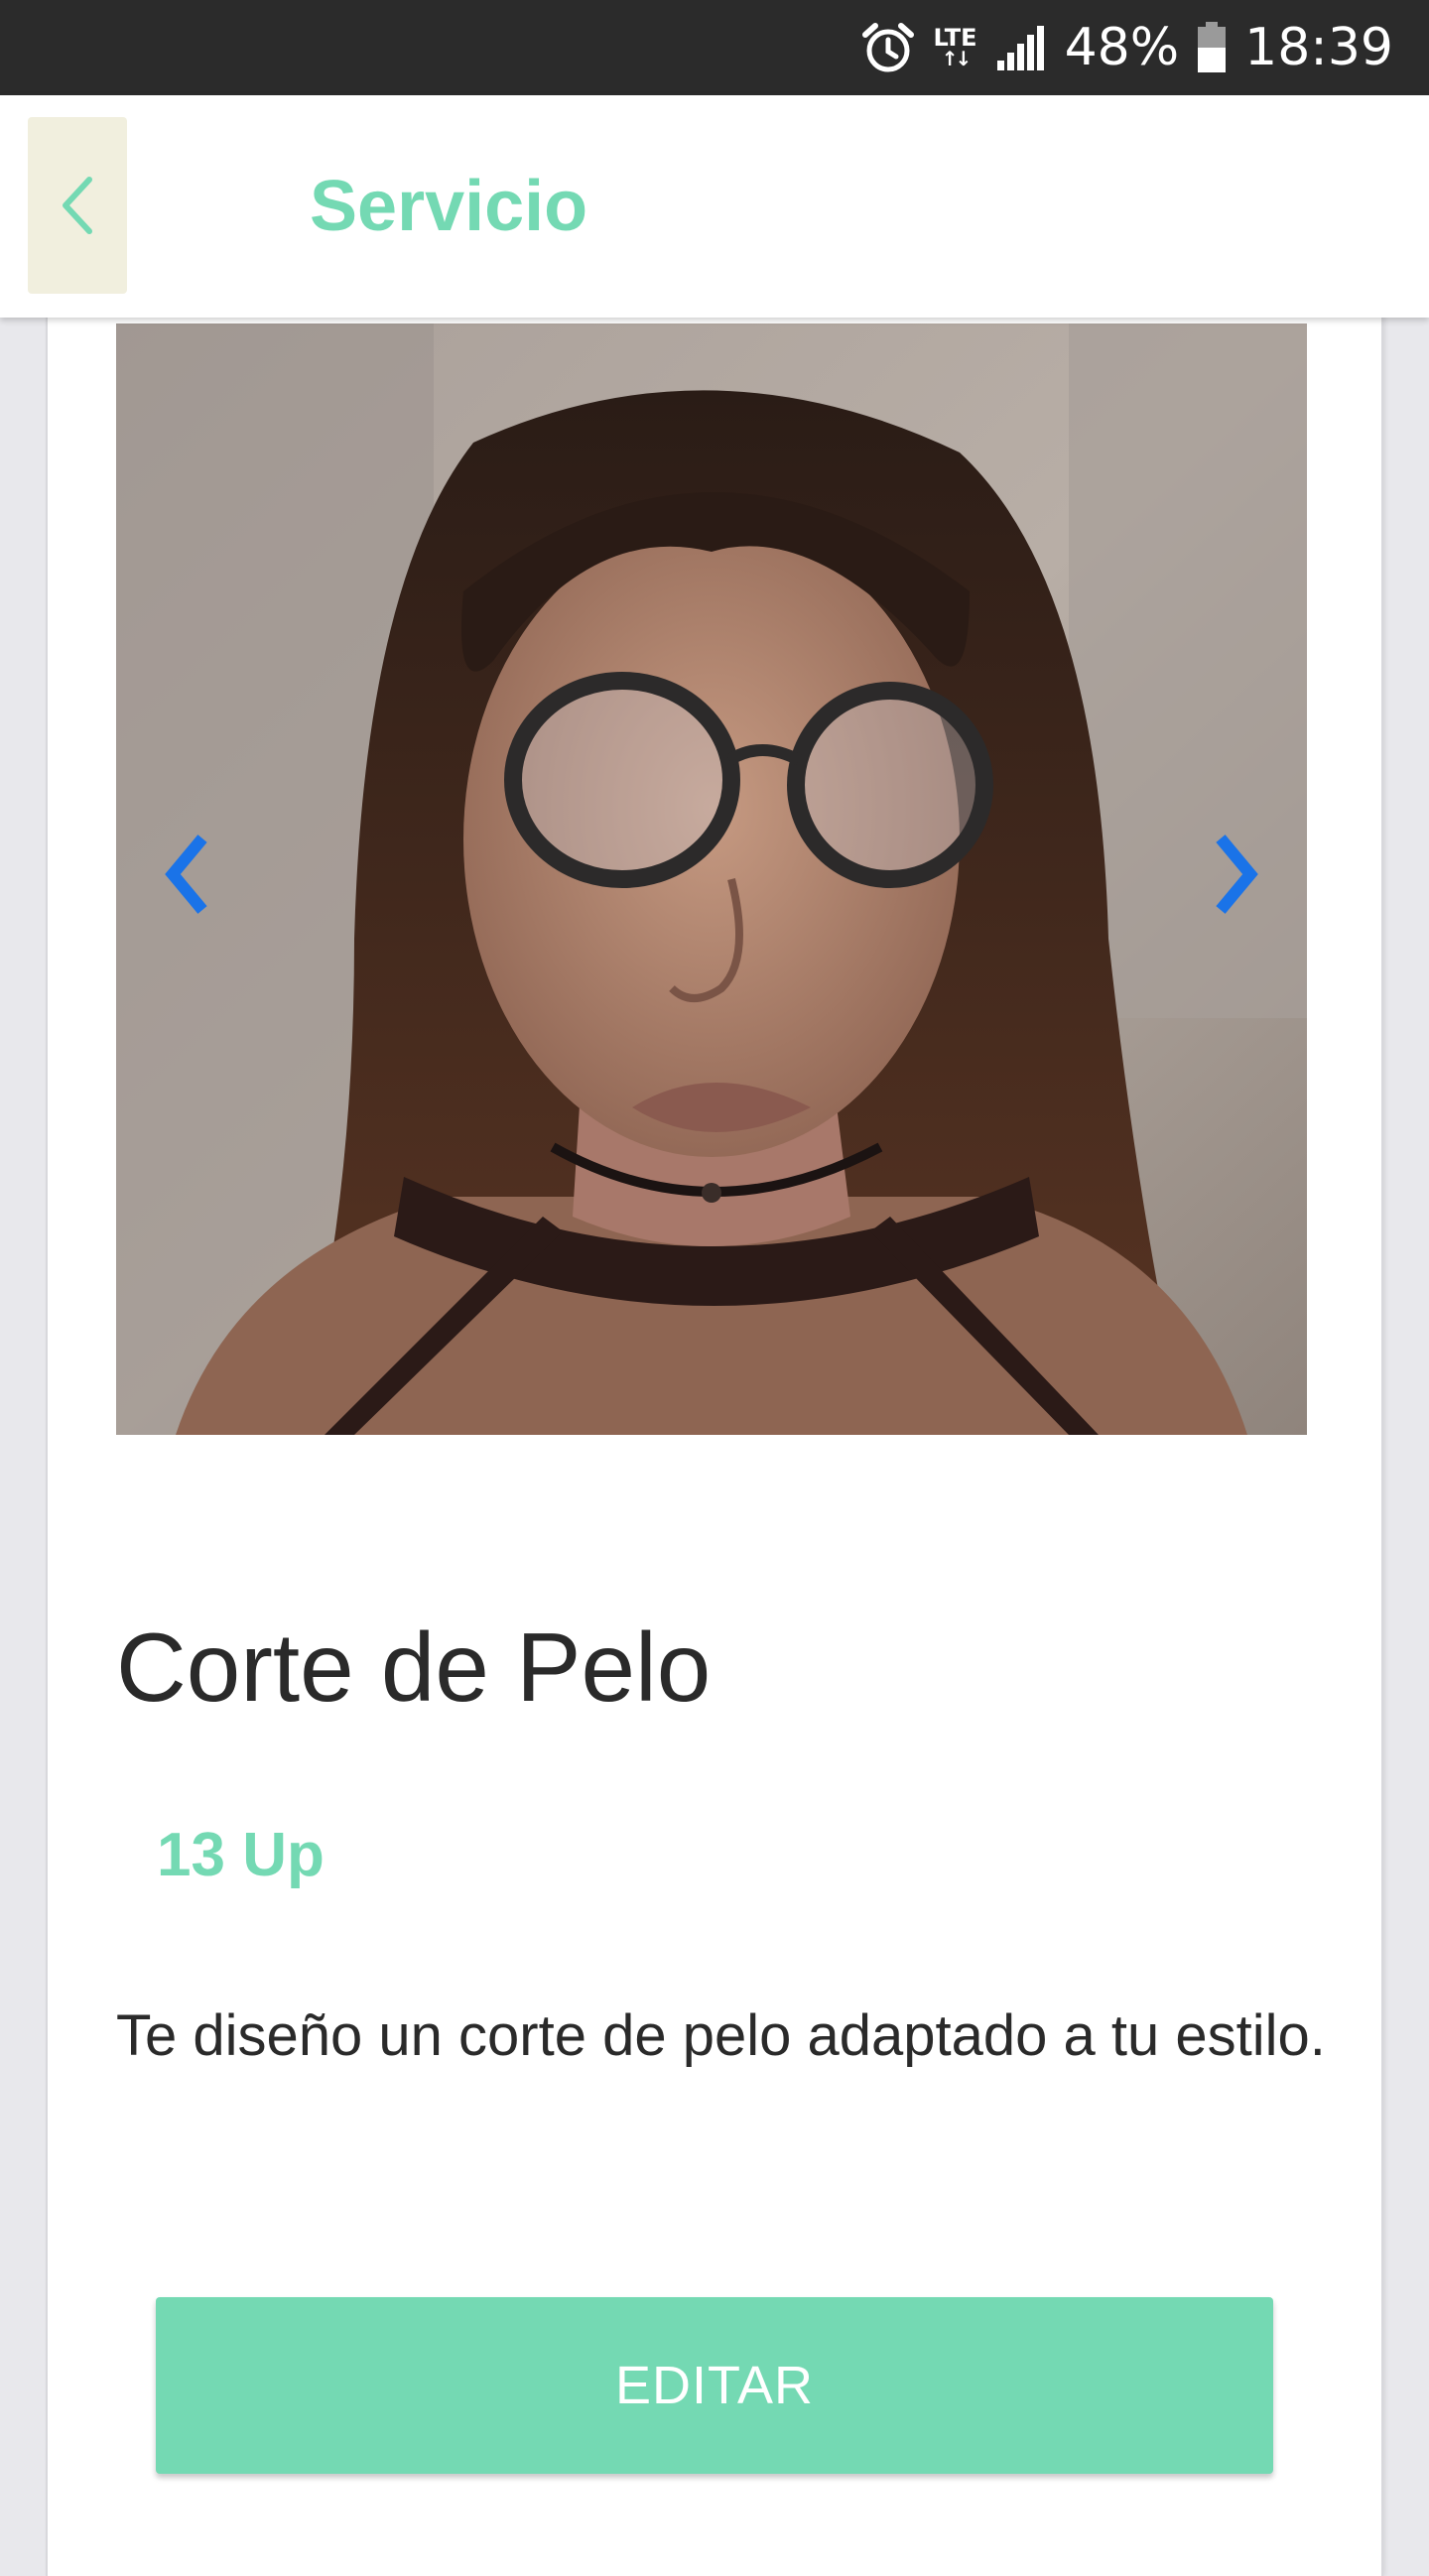 The image size is (1429, 2576). What do you see at coordinates (714, 48) in the screenshot?
I see `status-bar: LTE ↑↓ 48% 18:39` at bounding box center [714, 48].